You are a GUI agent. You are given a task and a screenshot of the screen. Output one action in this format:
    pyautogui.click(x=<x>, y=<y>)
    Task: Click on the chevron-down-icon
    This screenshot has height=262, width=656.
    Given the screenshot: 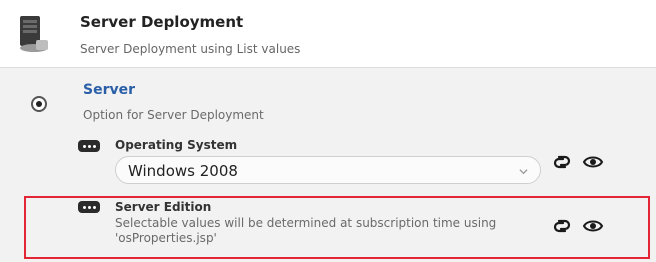 What is the action you would take?
    pyautogui.click(x=523, y=172)
    